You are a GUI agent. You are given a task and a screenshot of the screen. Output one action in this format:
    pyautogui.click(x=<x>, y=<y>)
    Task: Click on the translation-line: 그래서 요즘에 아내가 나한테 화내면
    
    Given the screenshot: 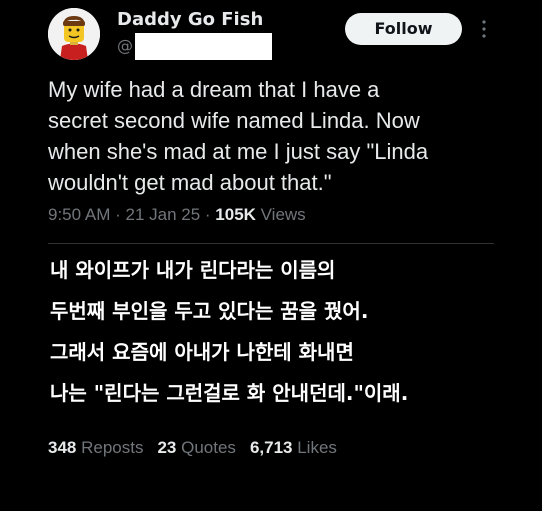 What is the action you would take?
    pyautogui.click(x=202, y=352)
    